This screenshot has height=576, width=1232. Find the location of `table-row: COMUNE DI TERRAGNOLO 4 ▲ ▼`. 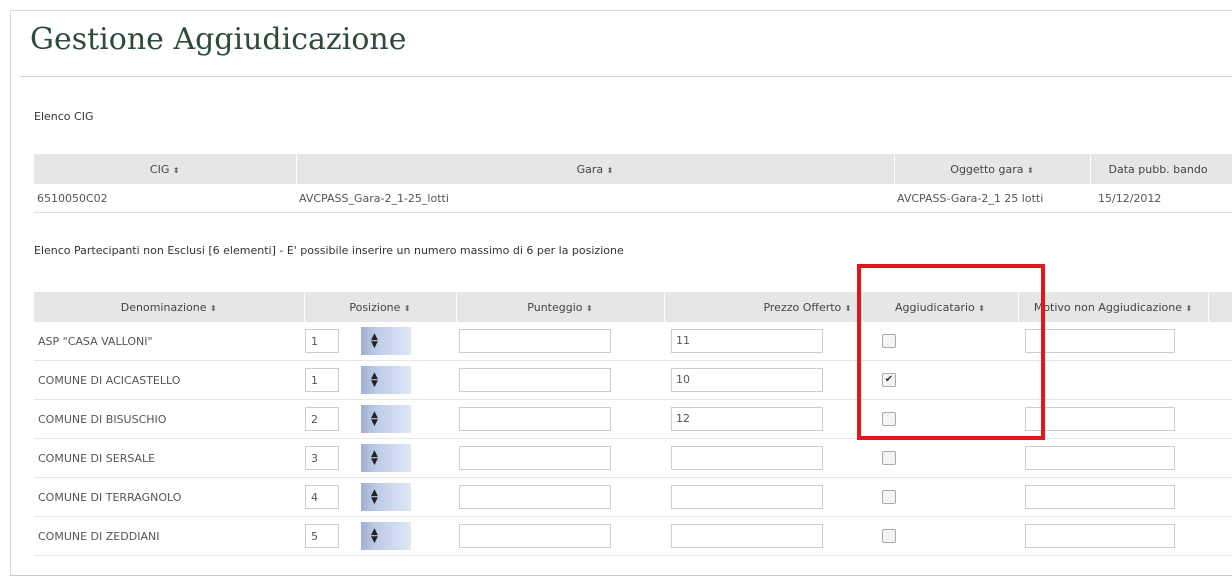

table-row: COMUNE DI TERRAGNOLO 4 ▲ ▼ is located at coordinates (633, 497).